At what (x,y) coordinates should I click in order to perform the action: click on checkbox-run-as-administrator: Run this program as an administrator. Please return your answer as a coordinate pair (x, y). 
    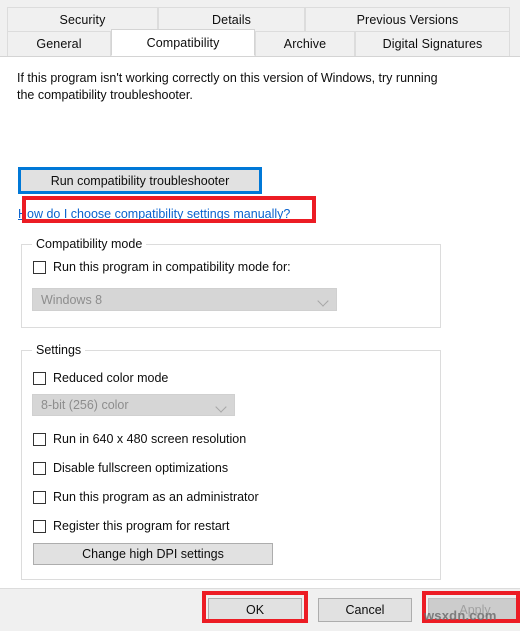
    Looking at the image, I should click on (146, 497).